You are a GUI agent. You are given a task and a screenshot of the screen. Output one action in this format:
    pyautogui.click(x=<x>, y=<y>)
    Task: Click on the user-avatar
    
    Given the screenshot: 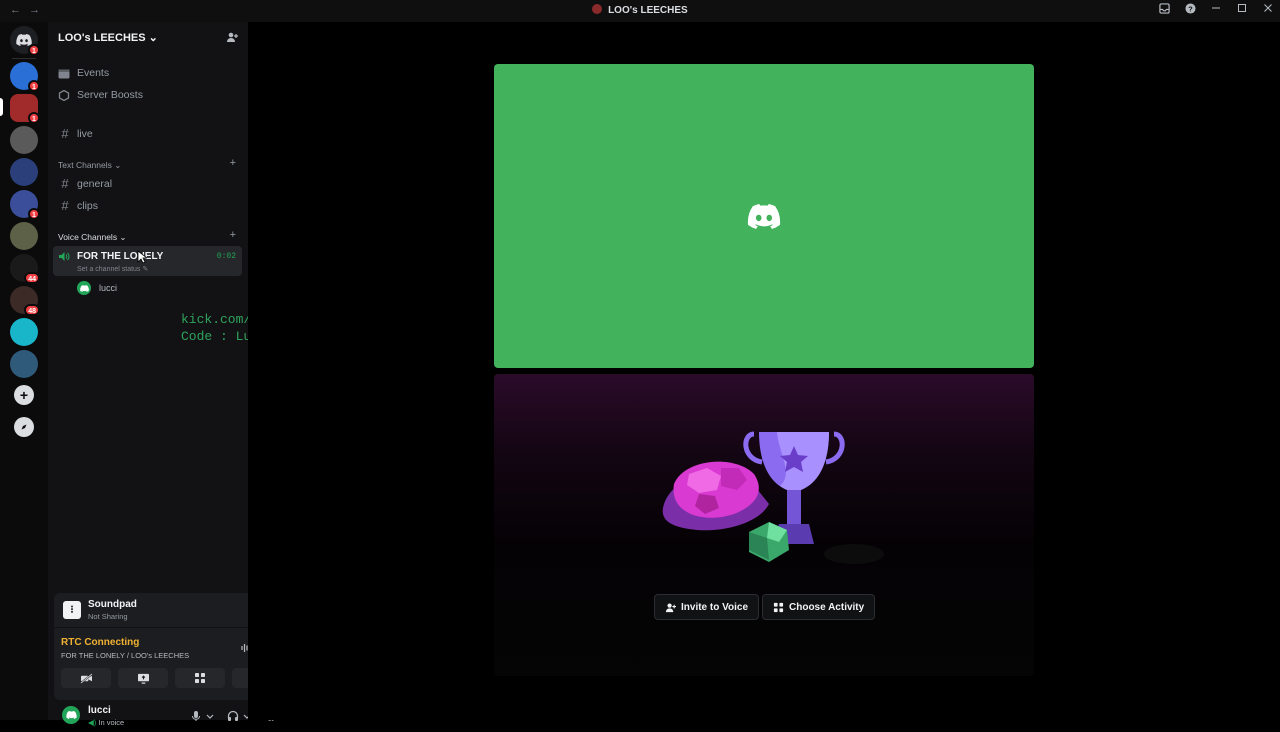 What is the action you would take?
    pyautogui.click(x=71, y=715)
    